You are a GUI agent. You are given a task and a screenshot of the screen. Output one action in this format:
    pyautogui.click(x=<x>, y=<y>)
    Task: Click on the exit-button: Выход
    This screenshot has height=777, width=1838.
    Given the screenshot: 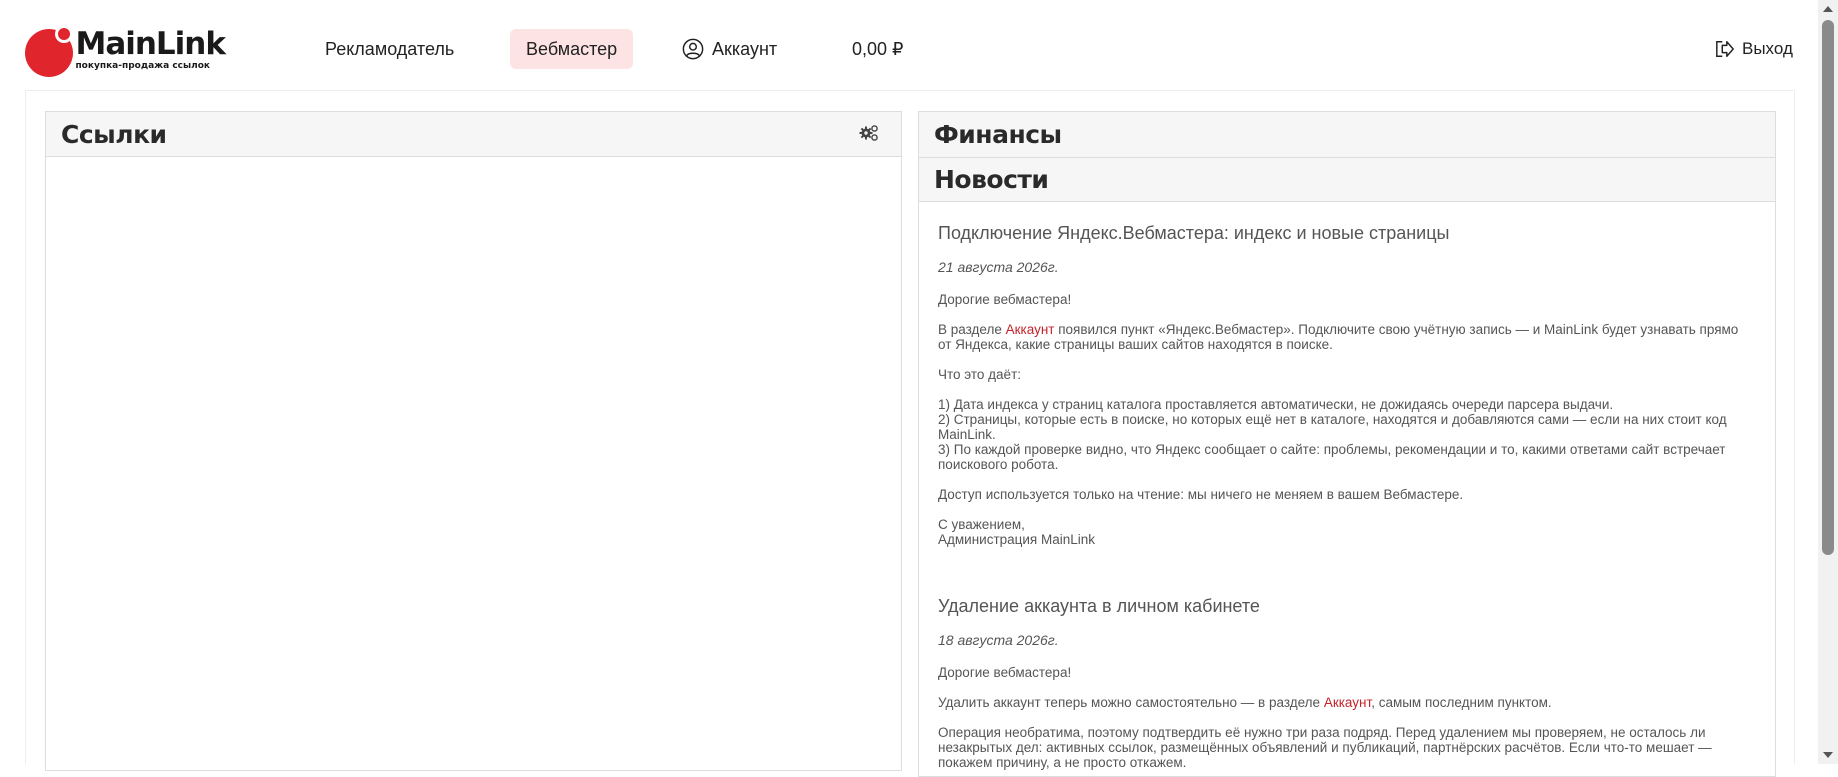 What is the action you would take?
    pyautogui.click(x=1753, y=49)
    